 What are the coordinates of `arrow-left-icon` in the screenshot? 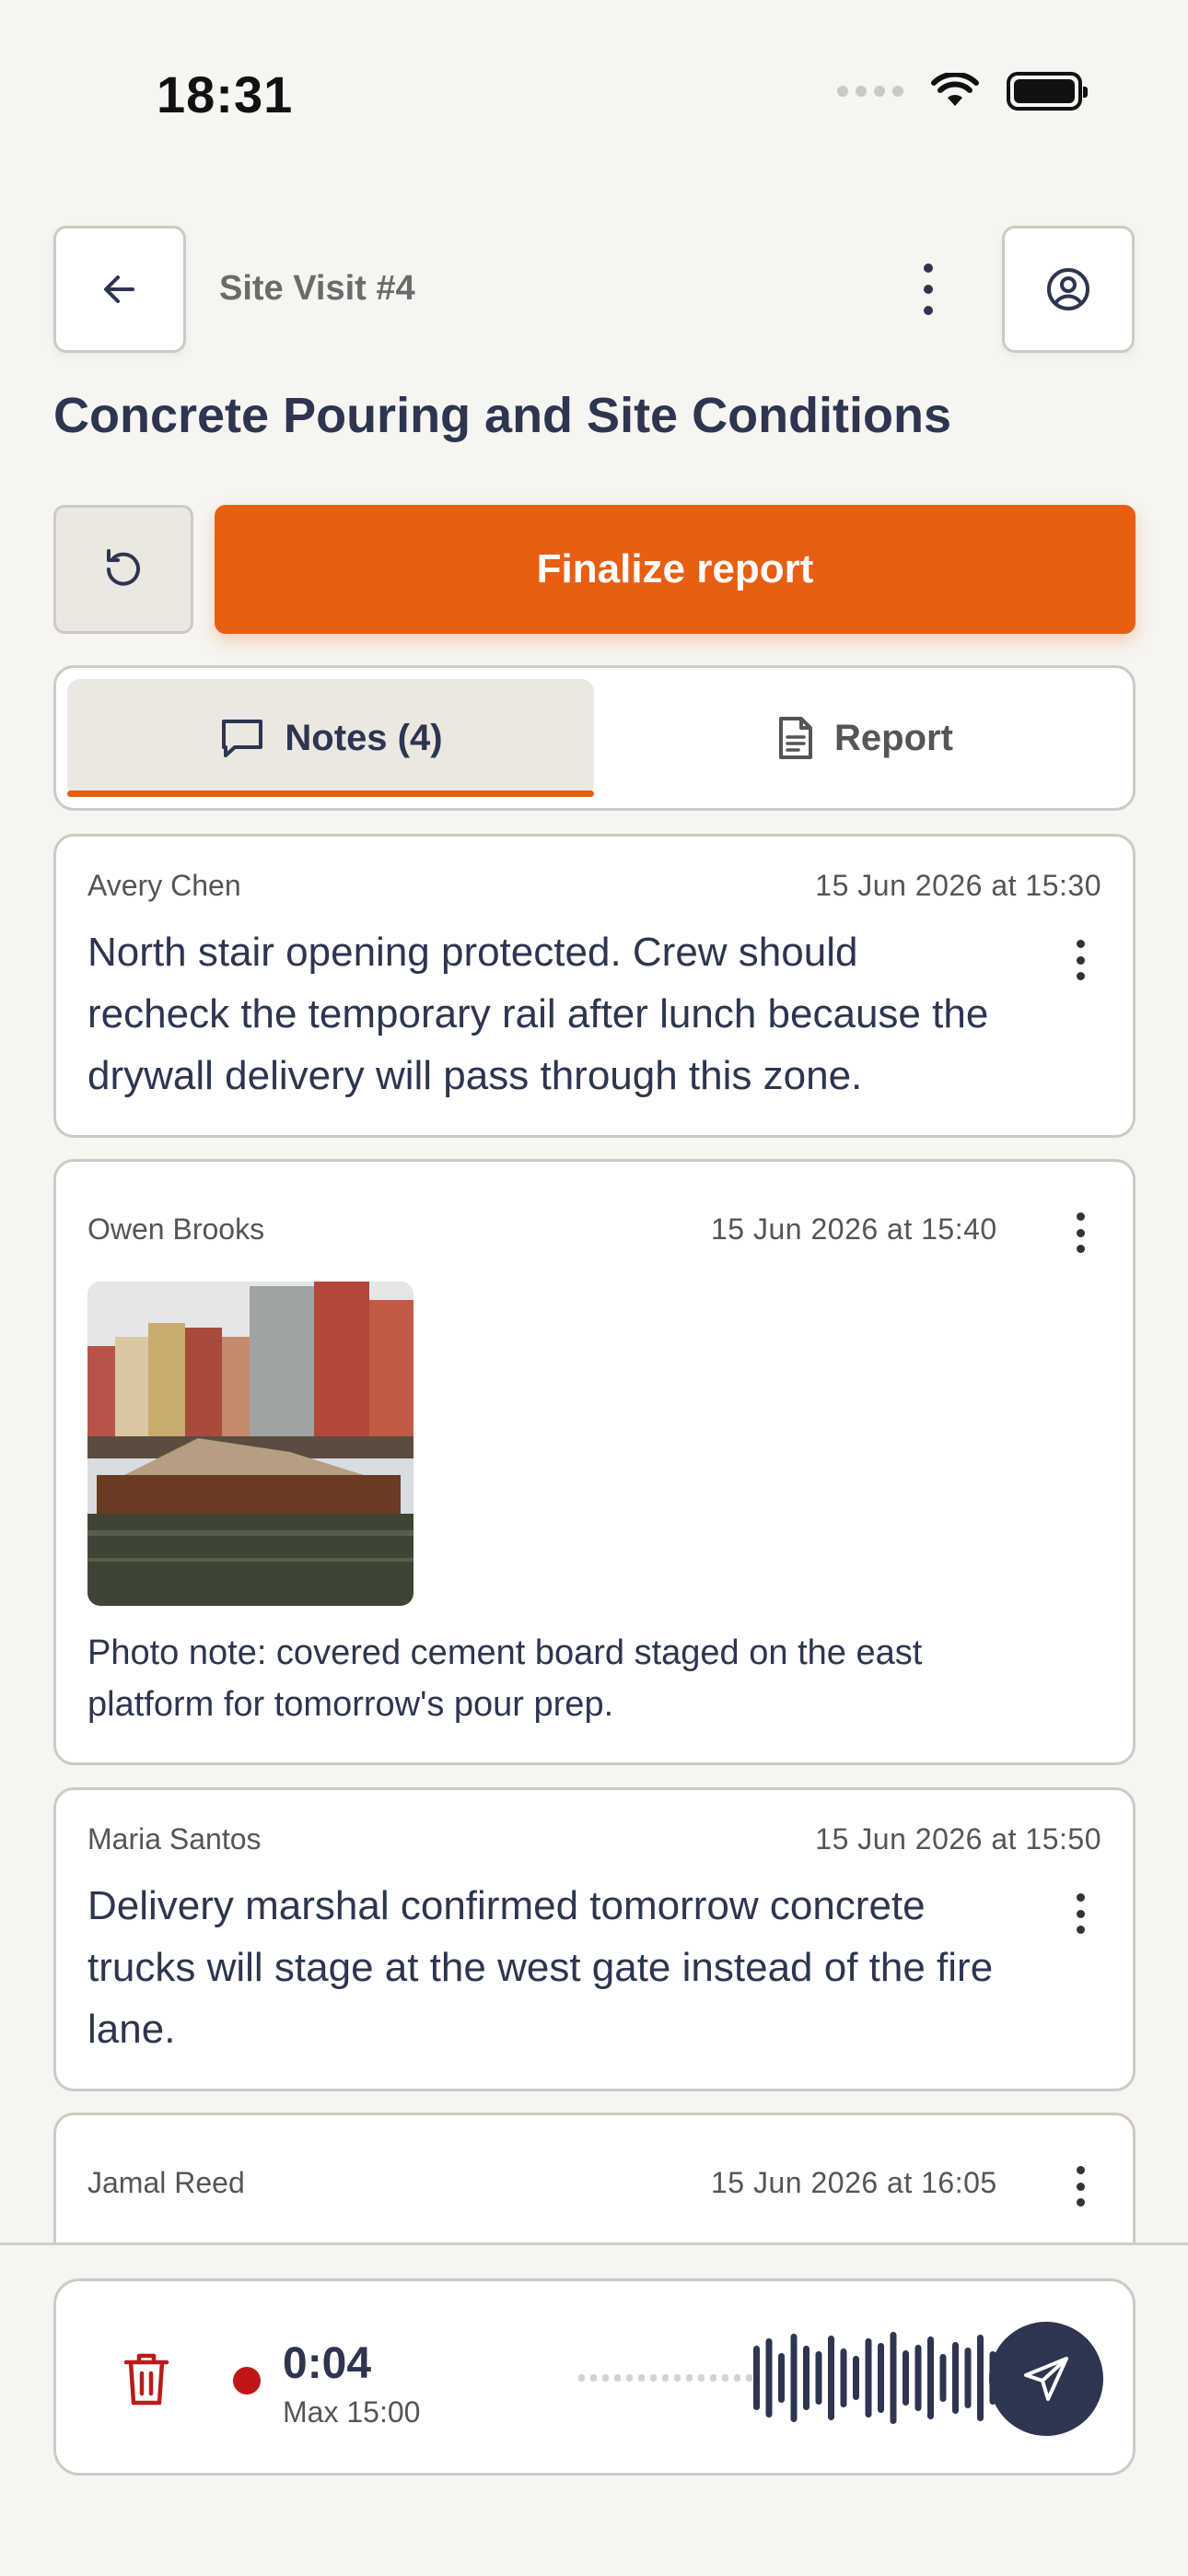 It's located at (119, 289).